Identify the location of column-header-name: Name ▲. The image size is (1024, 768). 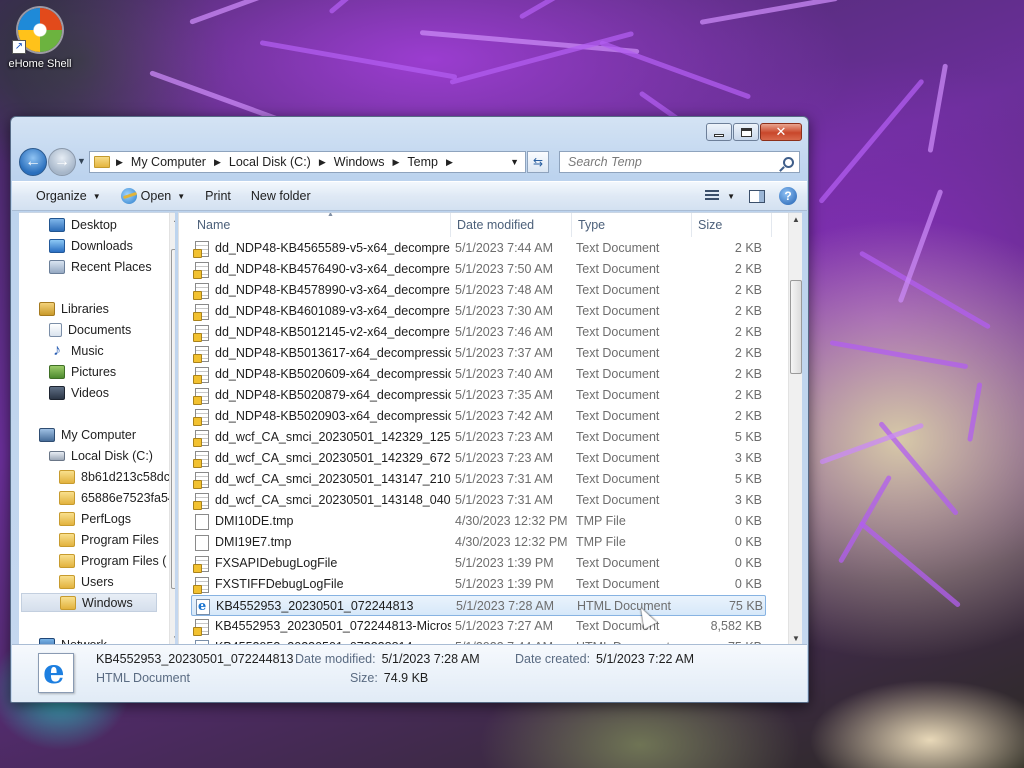
(321, 225).